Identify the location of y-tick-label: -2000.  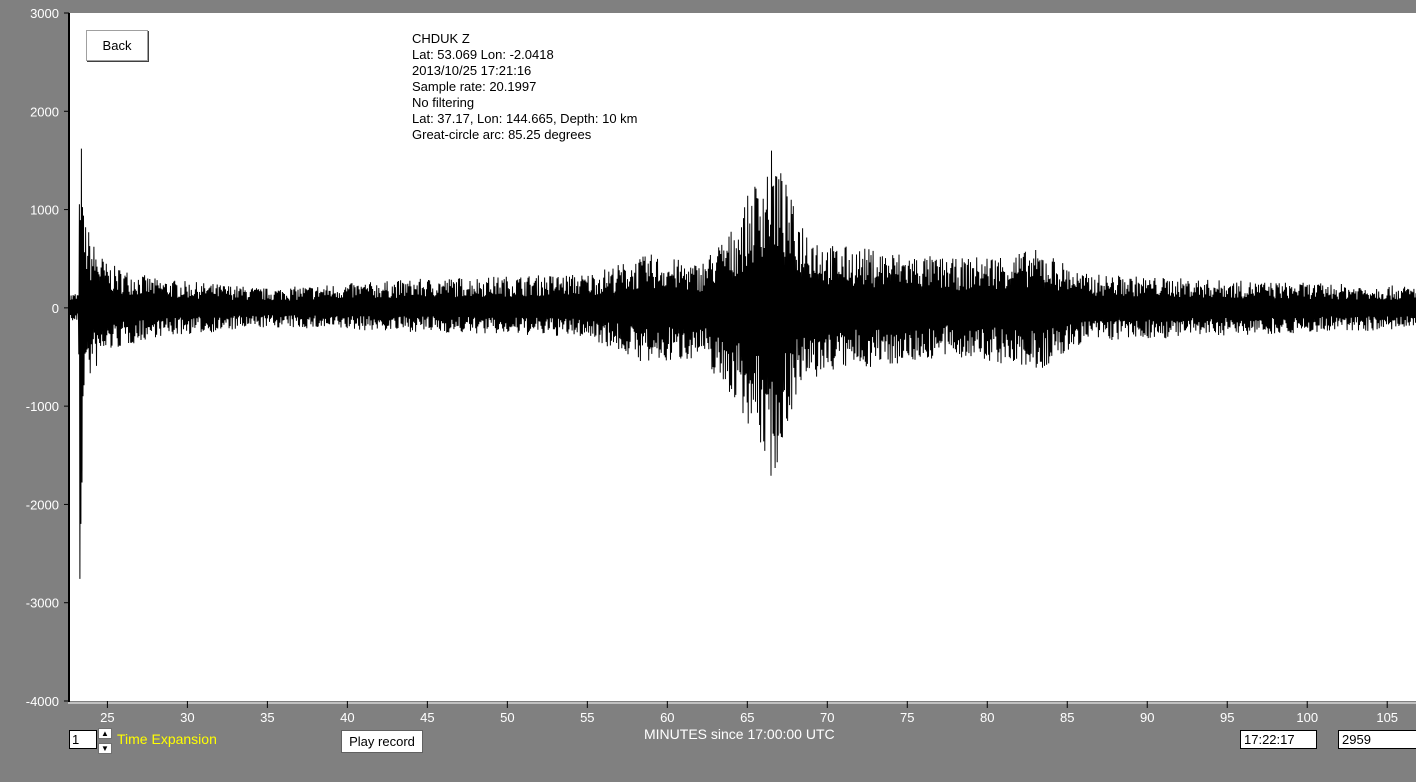
(42, 504).